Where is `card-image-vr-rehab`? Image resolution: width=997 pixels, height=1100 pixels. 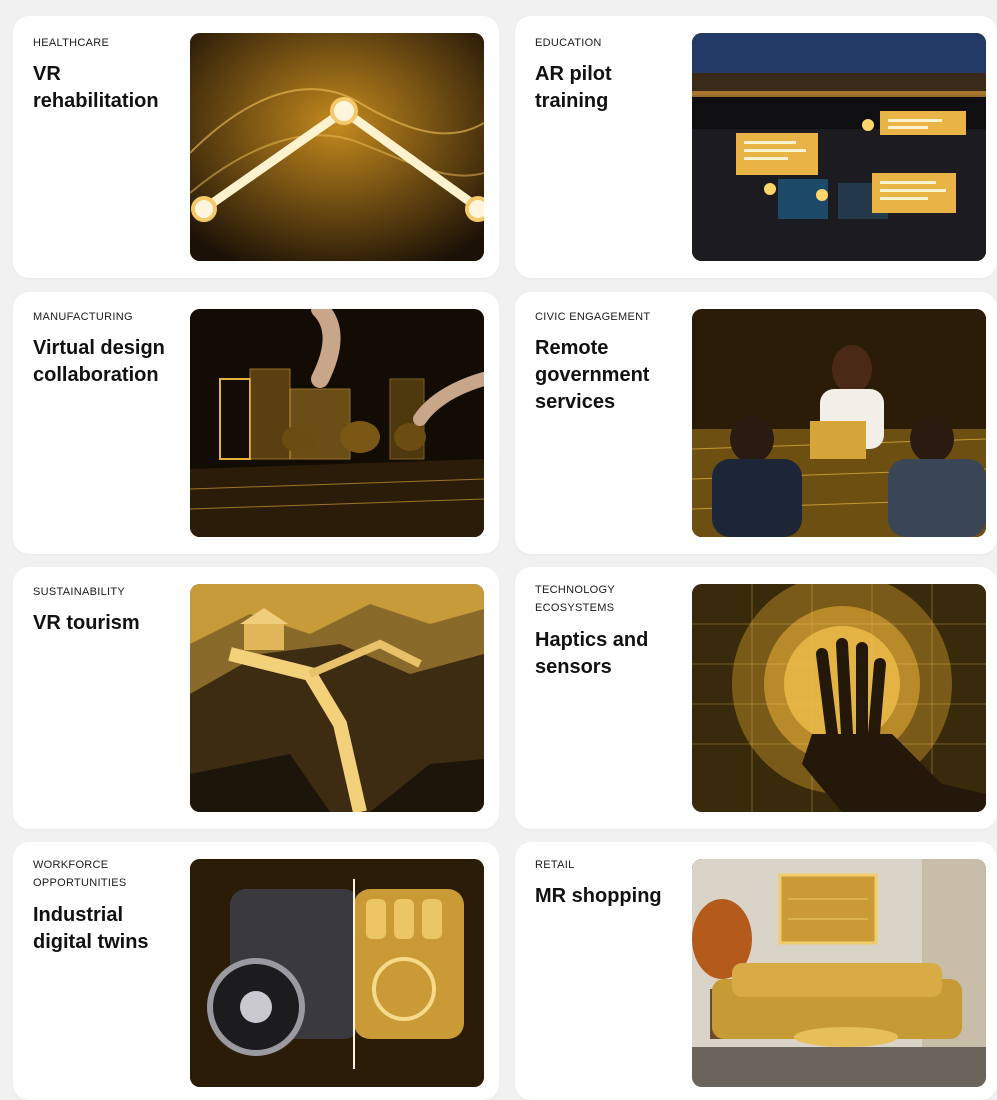
card-image-vr-rehab is located at coordinates (337, 147).